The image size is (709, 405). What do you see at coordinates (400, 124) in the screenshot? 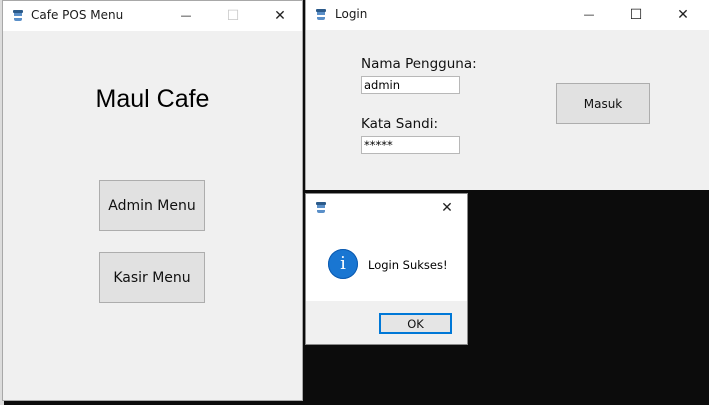
I see `password-label: Kata Sandi:` at bounding box center [400, 124].